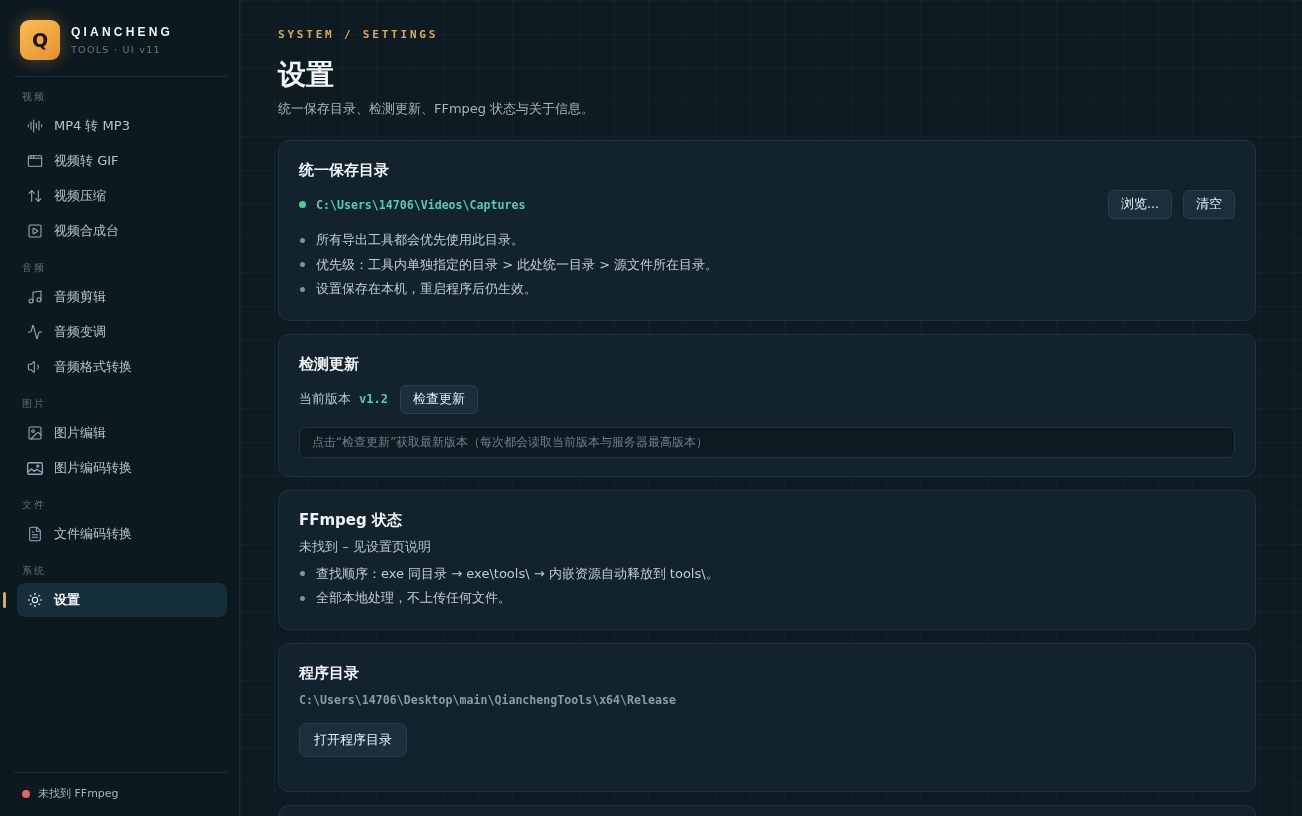 Image resolution: width=1302 pixels, height=816 pixels. Describe the element at coordinates (122, 161) in the screenshot. I see `sidebar-item: 视频转 GIF` at that location.